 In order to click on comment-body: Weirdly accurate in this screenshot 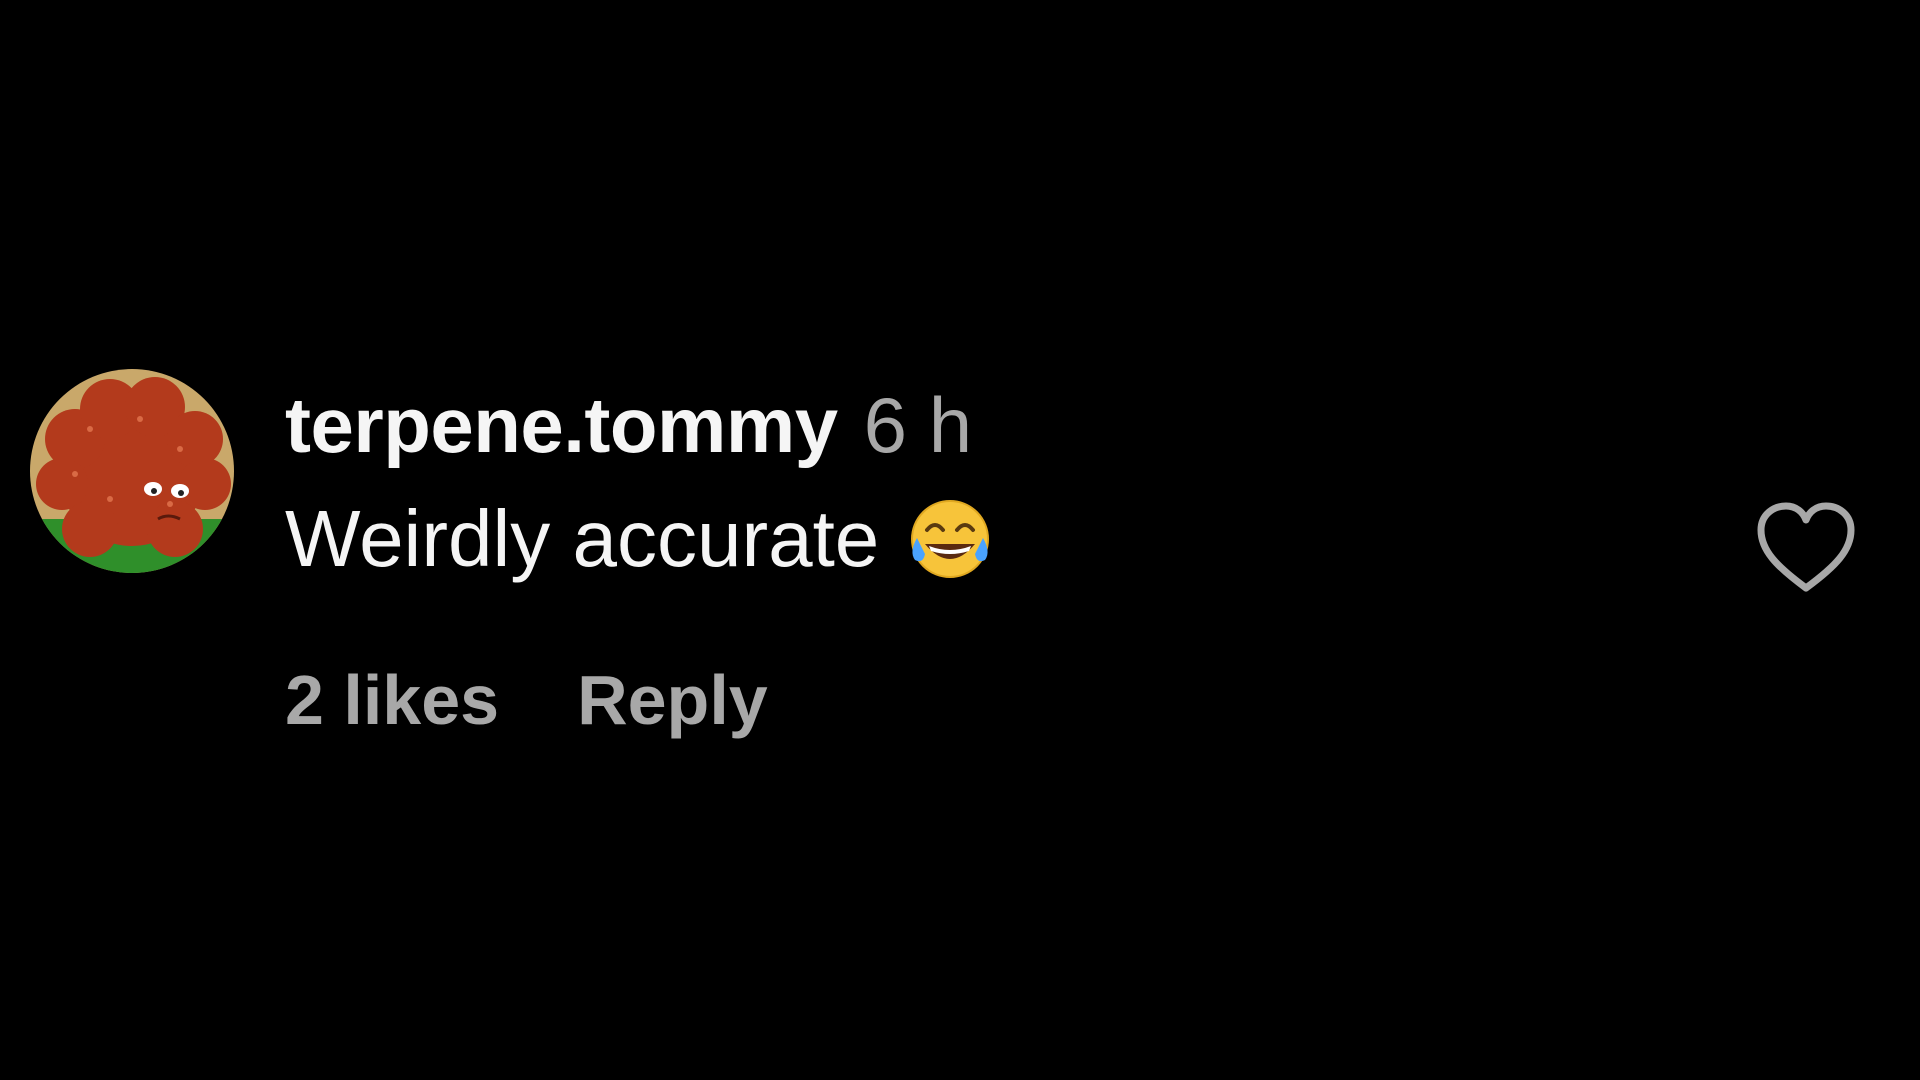, I will do `click(640, 539)`.